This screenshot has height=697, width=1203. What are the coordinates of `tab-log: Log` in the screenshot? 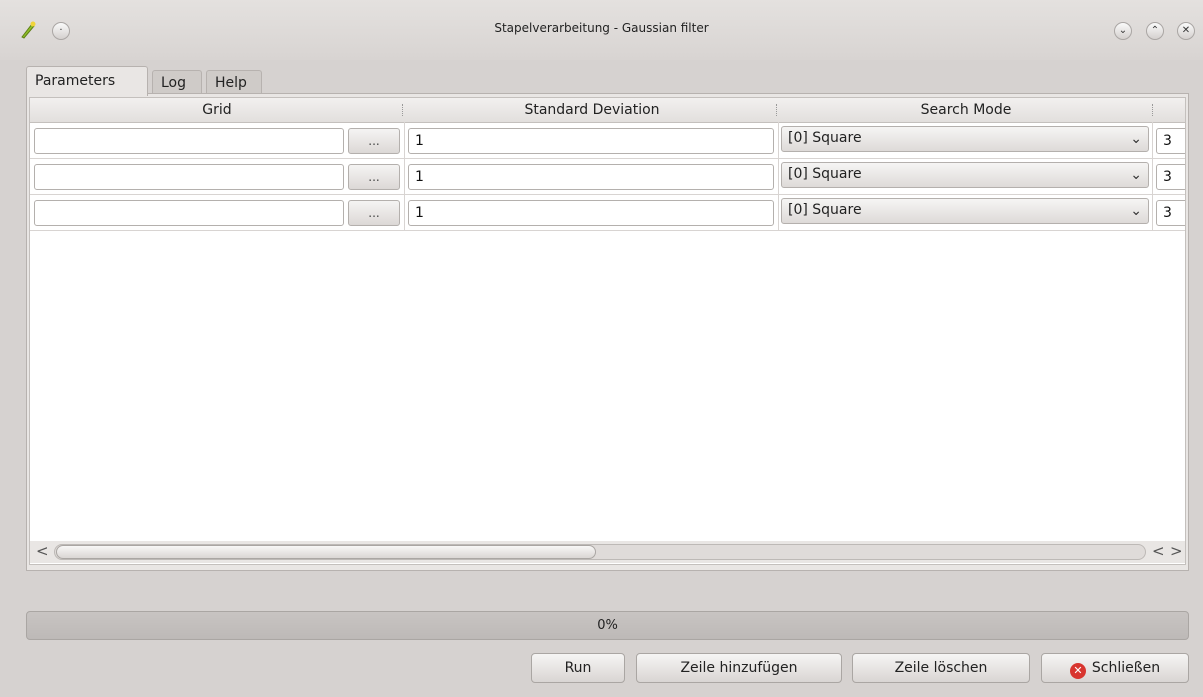 It's located at (177, 82).